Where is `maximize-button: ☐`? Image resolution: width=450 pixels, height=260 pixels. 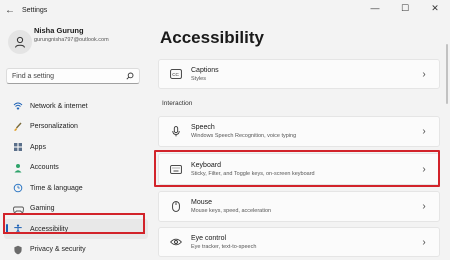 maximize-button: ☐ is located at coordinates (405, 9).